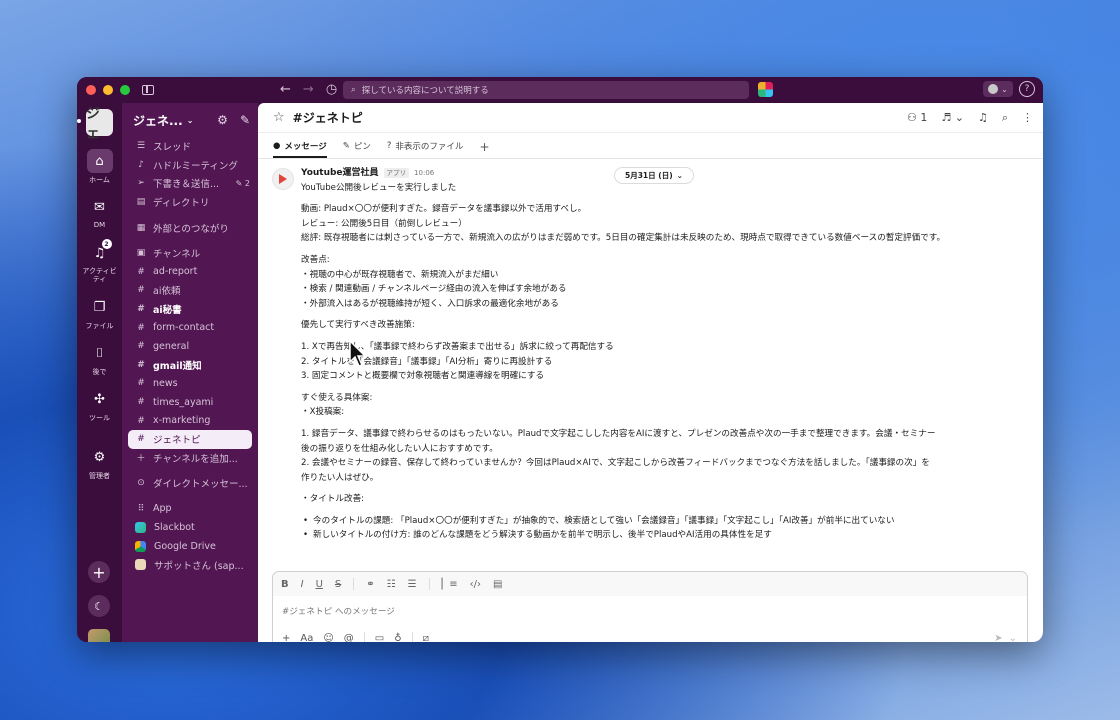 The height and width of the screenshot is (720, 1120). Describe the element at coordinates (1027, 89) in the screenshot. I see `help-icon: ?` at that location.